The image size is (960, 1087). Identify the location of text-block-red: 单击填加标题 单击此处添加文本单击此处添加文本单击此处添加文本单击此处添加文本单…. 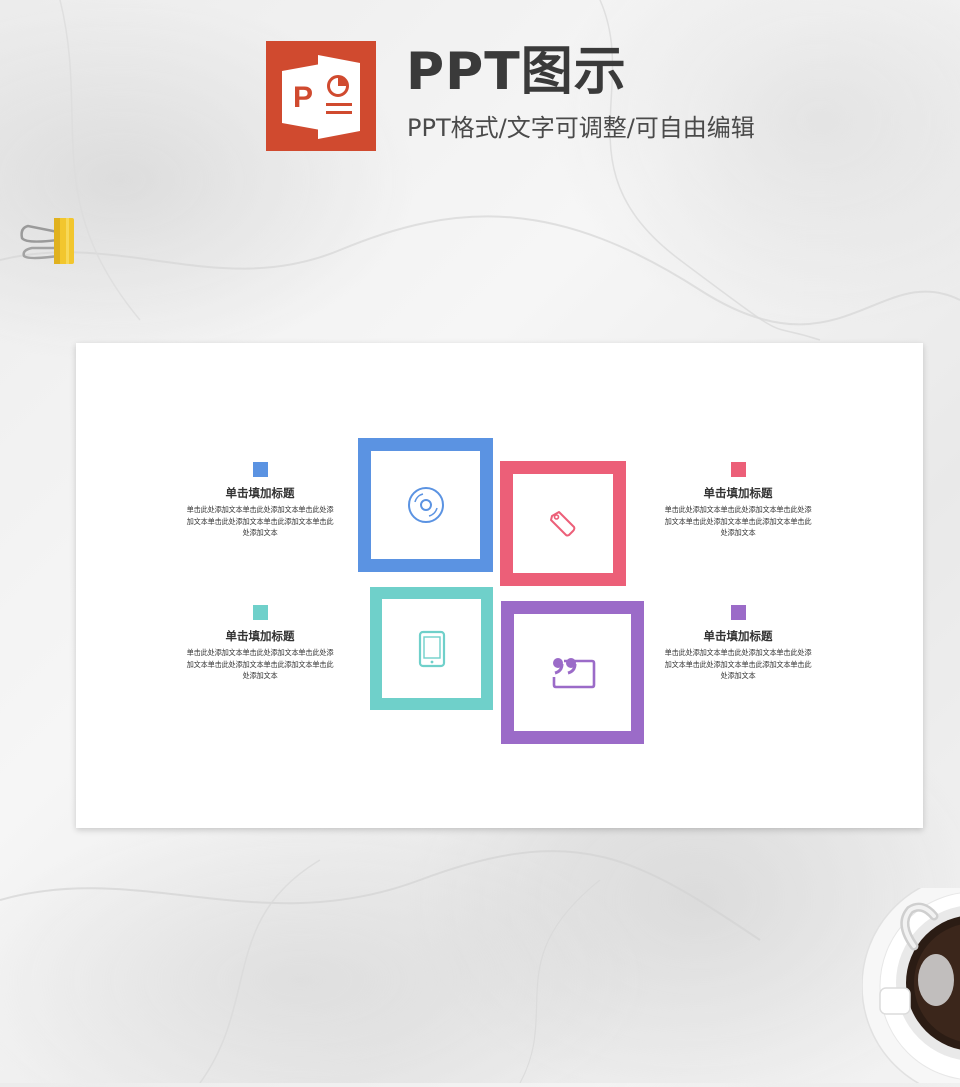
(738, 500).